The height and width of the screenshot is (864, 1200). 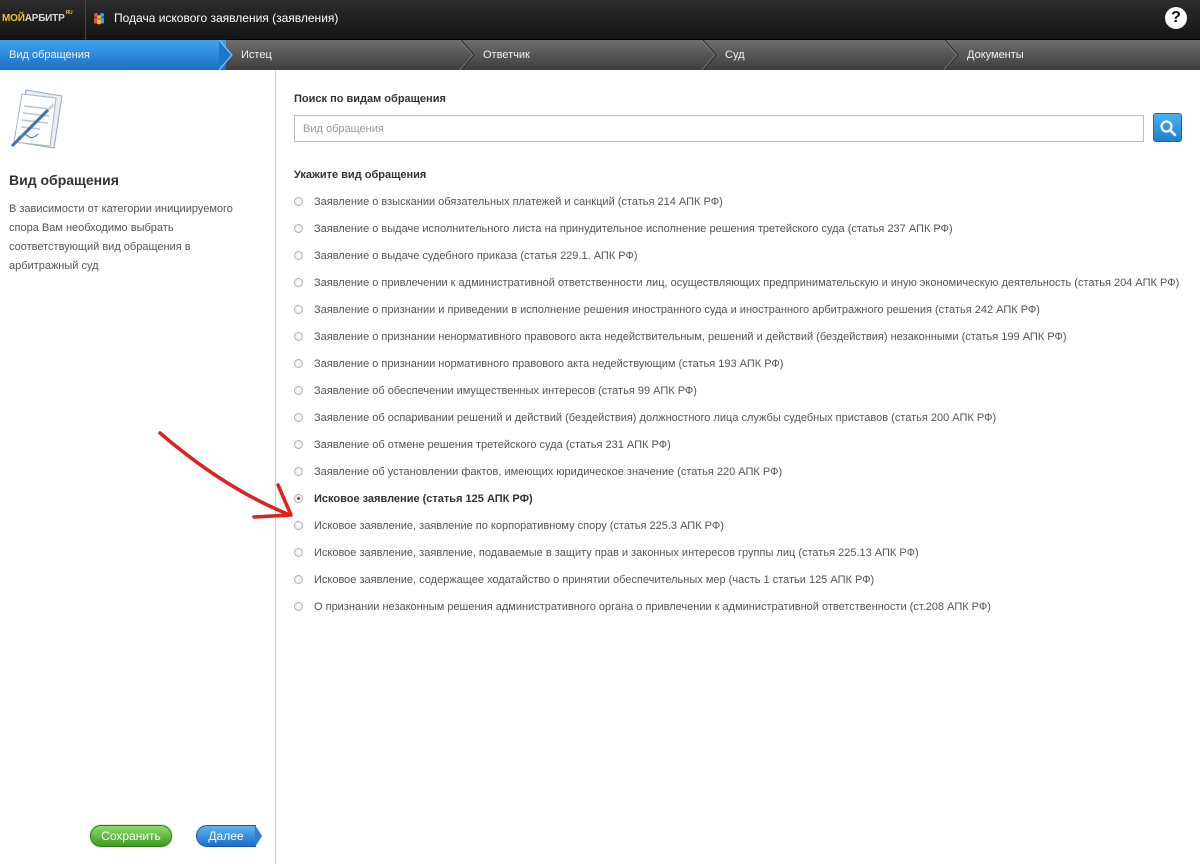 What do you see at coordinates (834, 55) in the screenshot?
I see `tab-sud: Суд` at bounding box center [834, 55].